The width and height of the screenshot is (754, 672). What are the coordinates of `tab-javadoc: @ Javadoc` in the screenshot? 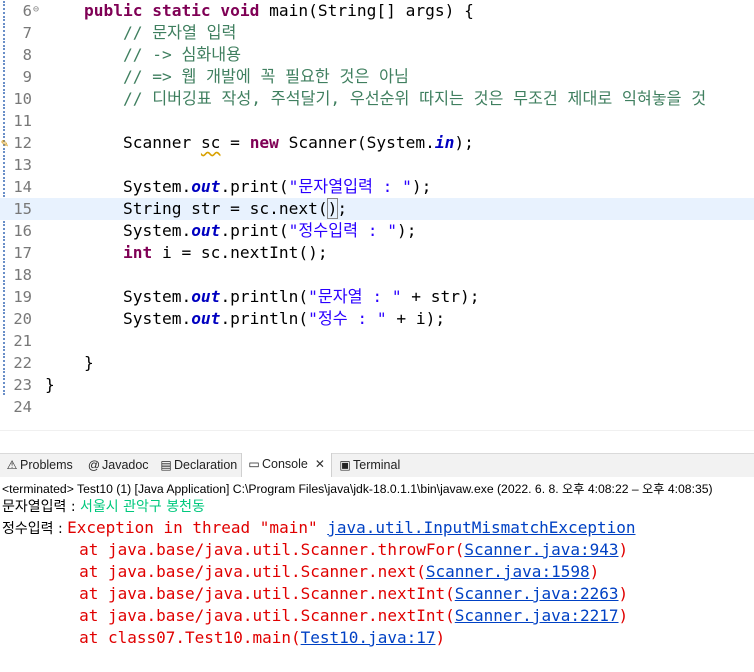 It's located at (117, 465).